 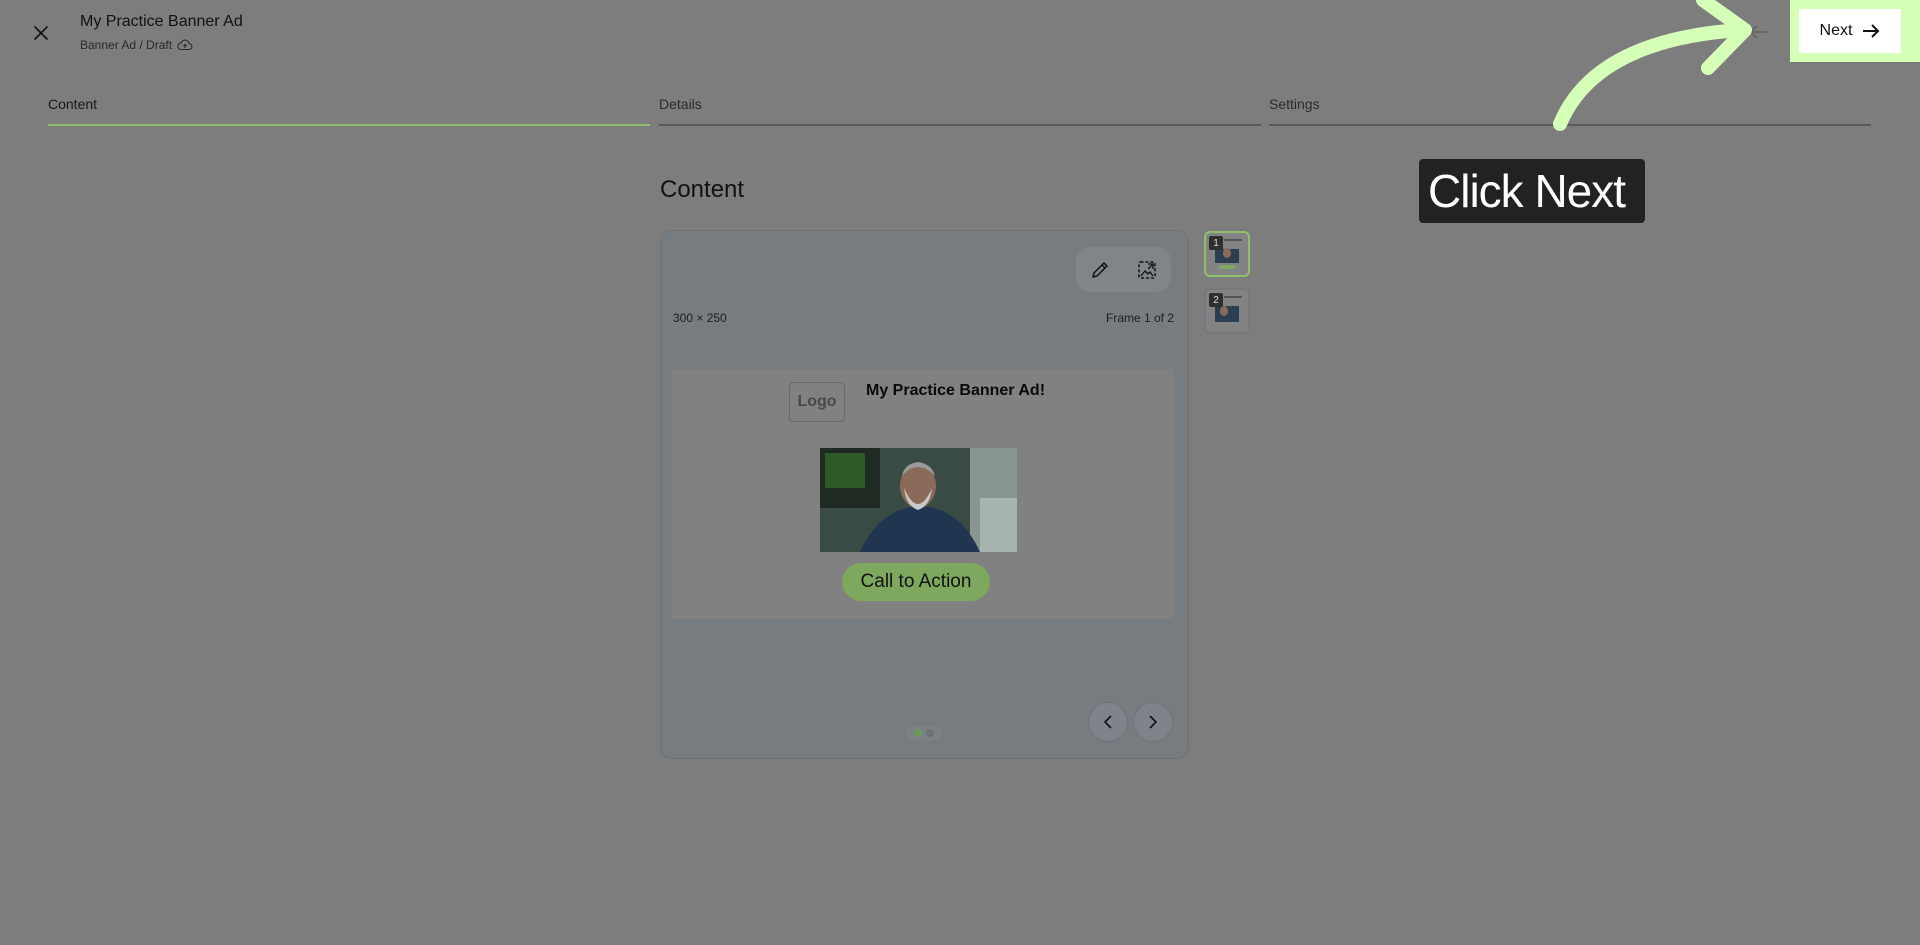 I want to click on tab-content: Content, so click(x=349, y=111).